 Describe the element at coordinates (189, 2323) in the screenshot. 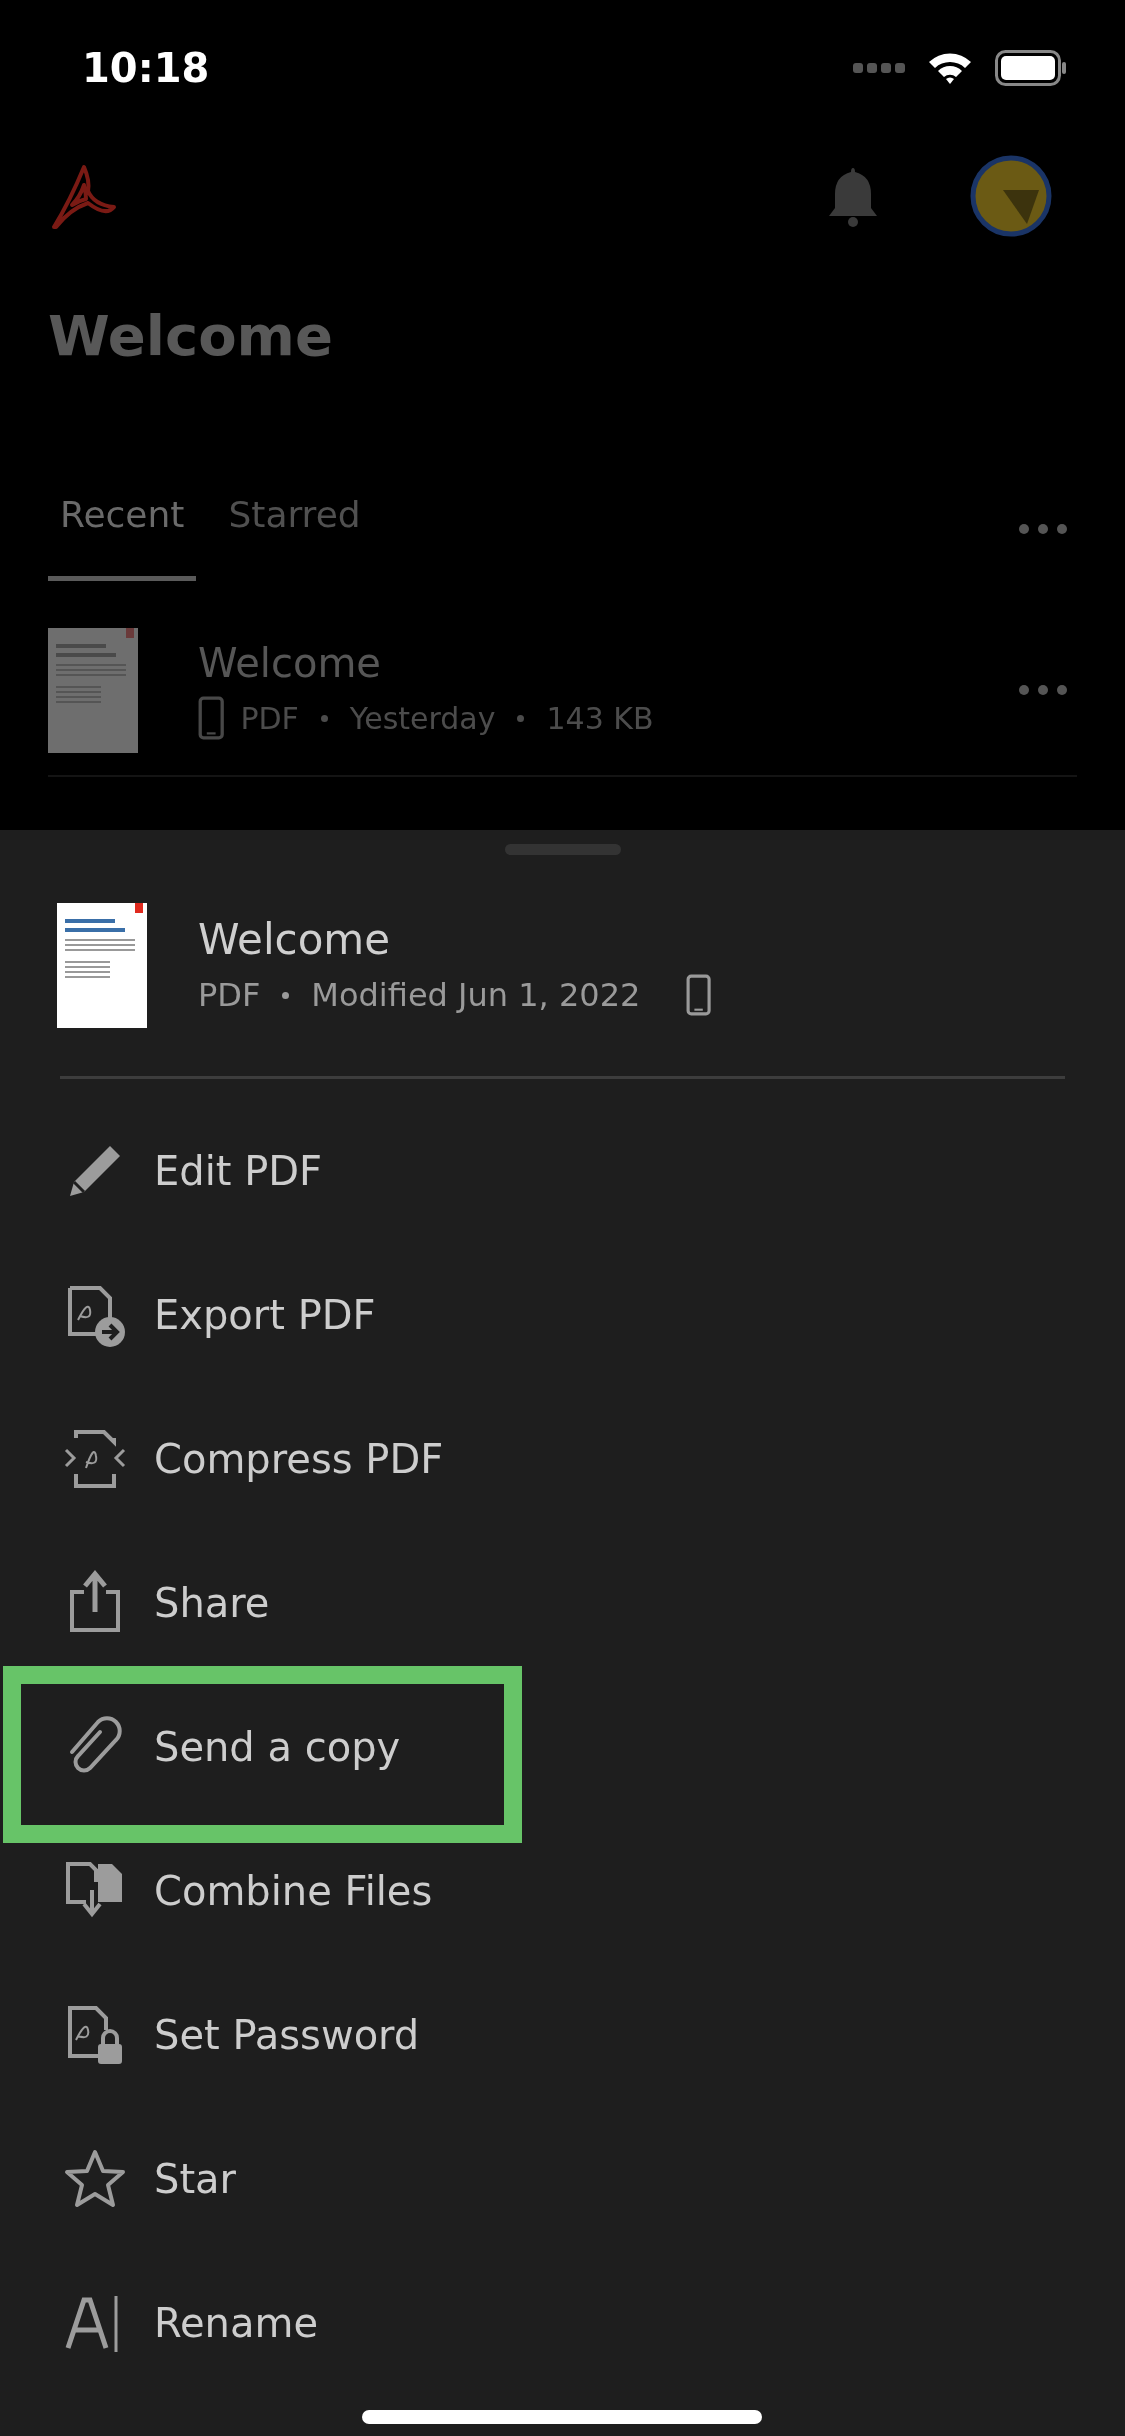

I see `menu-item: Rename` at that location.